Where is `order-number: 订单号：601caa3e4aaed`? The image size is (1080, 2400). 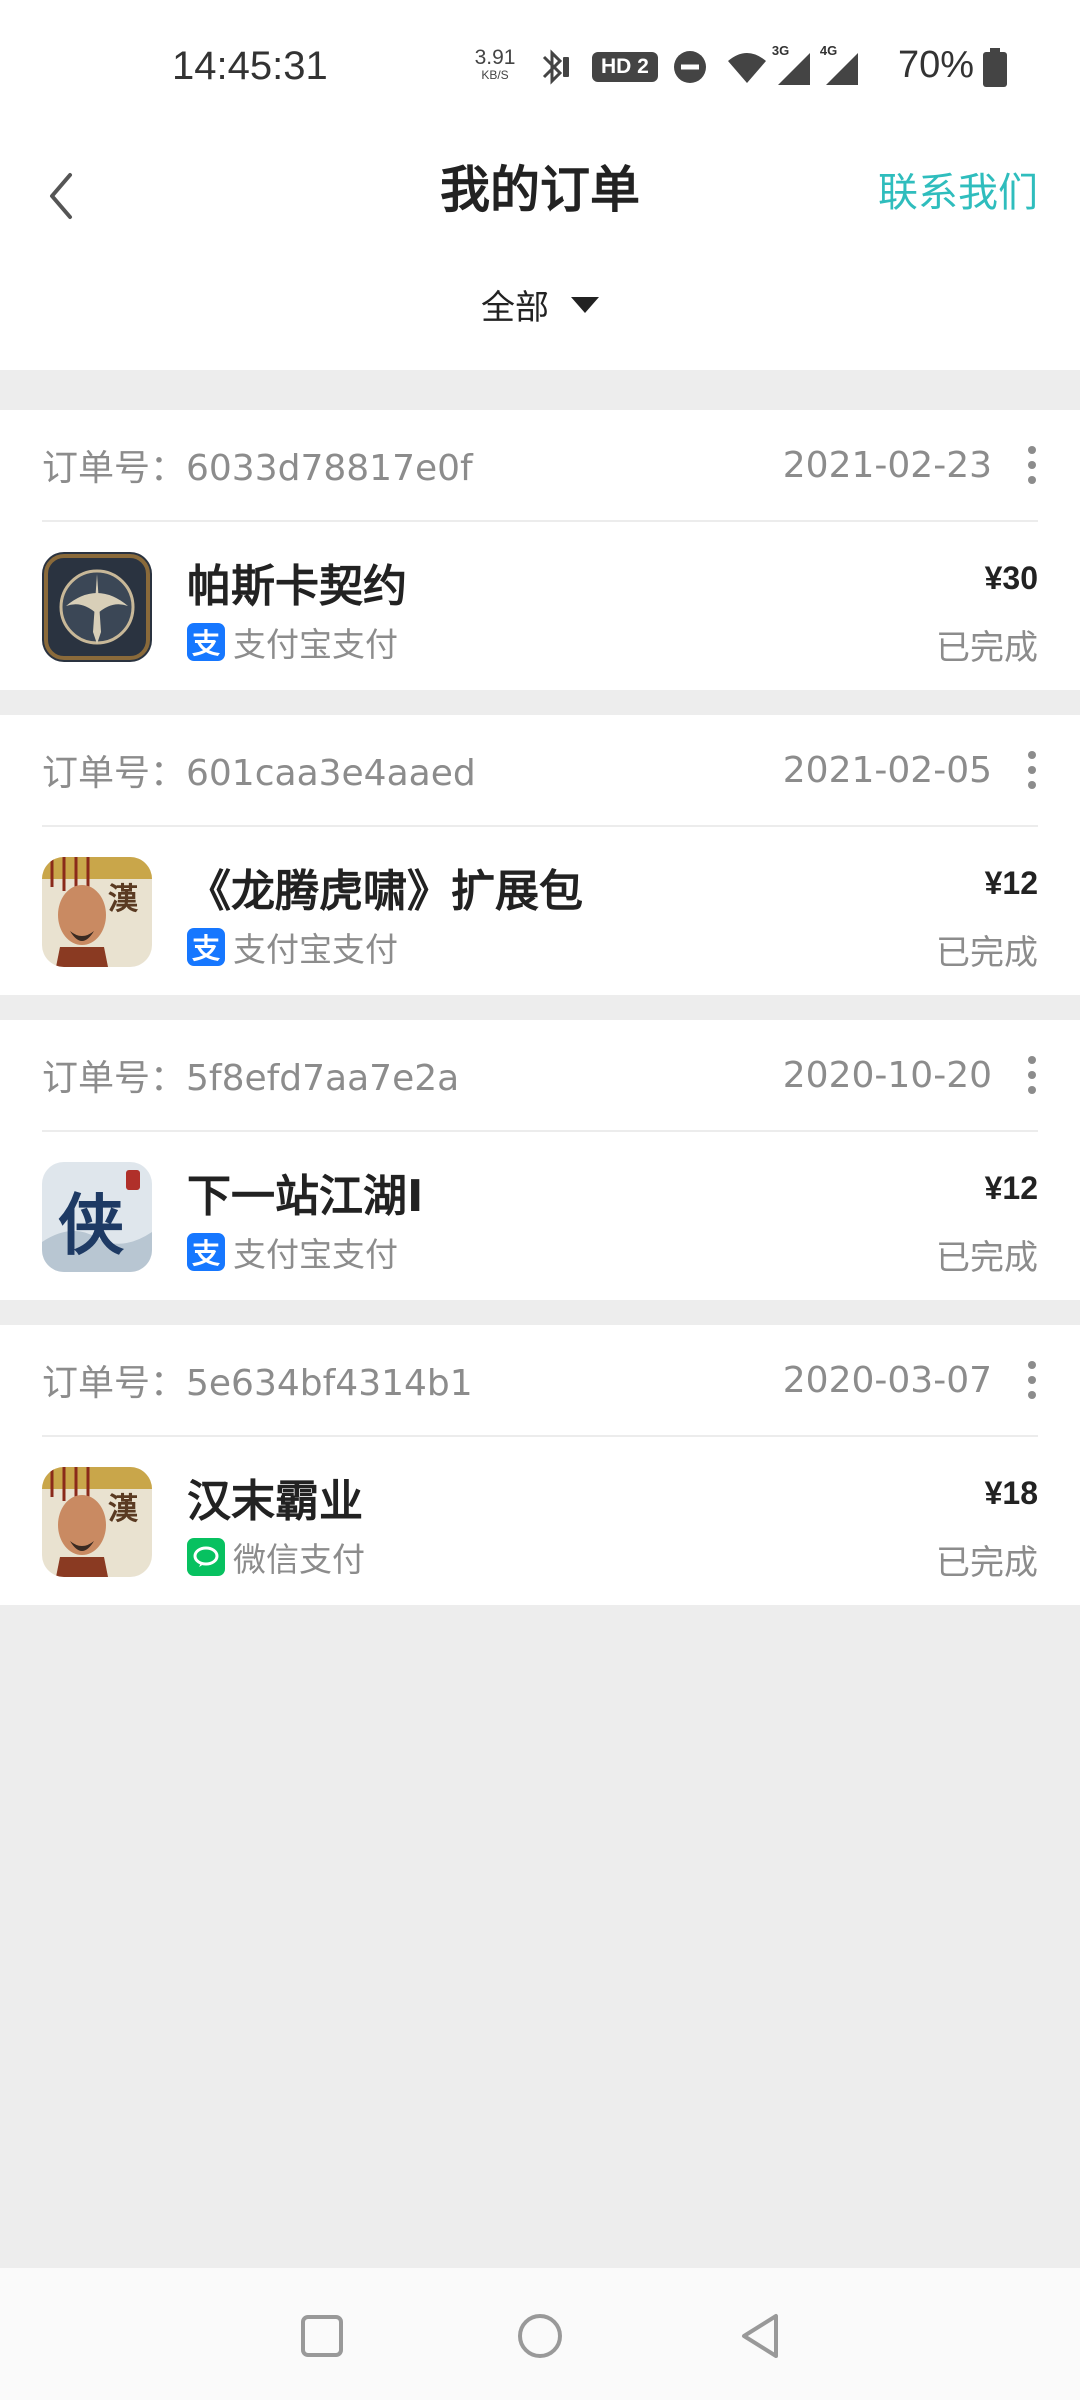
order-number: 订单号：601caa3e4aaed is located at coordinates (259, 773).